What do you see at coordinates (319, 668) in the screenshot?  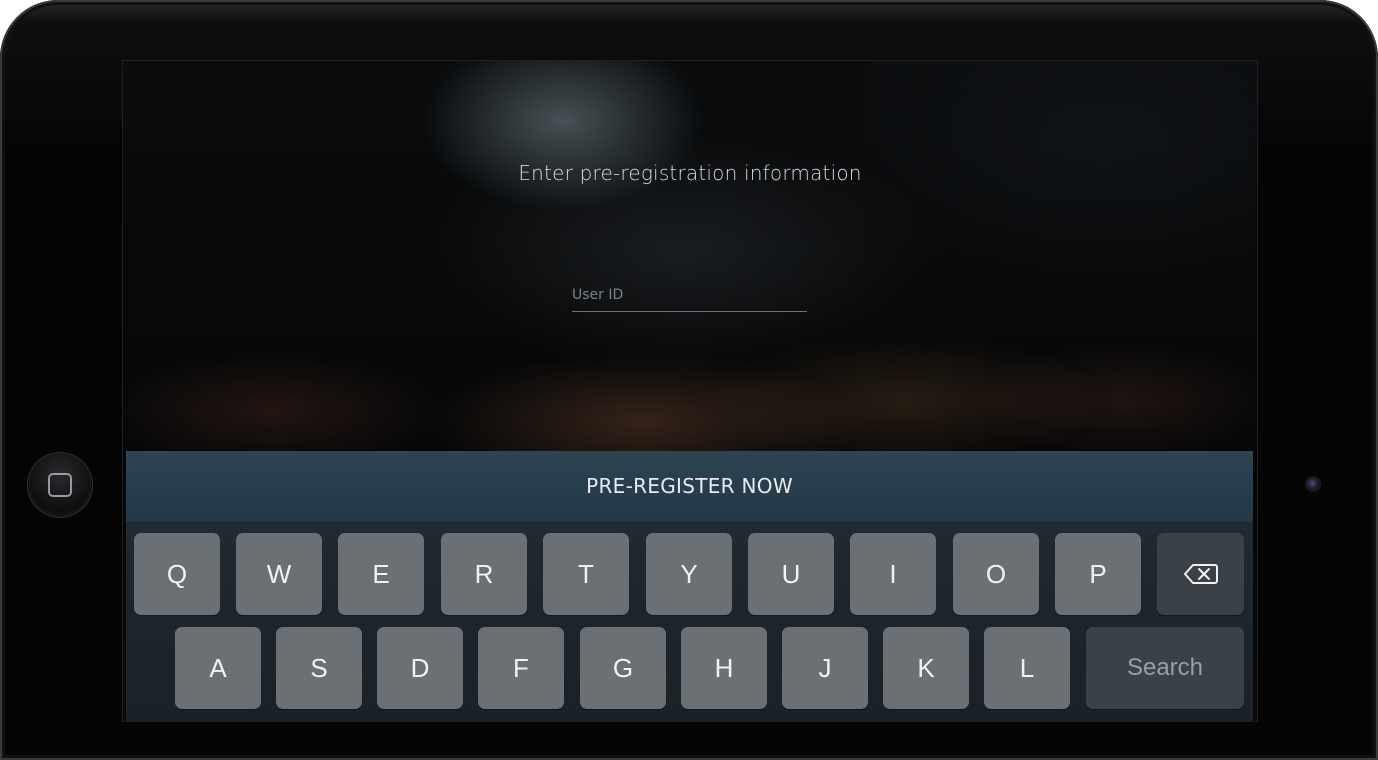 I see `key-s: S` at bounding box center [319, 668].